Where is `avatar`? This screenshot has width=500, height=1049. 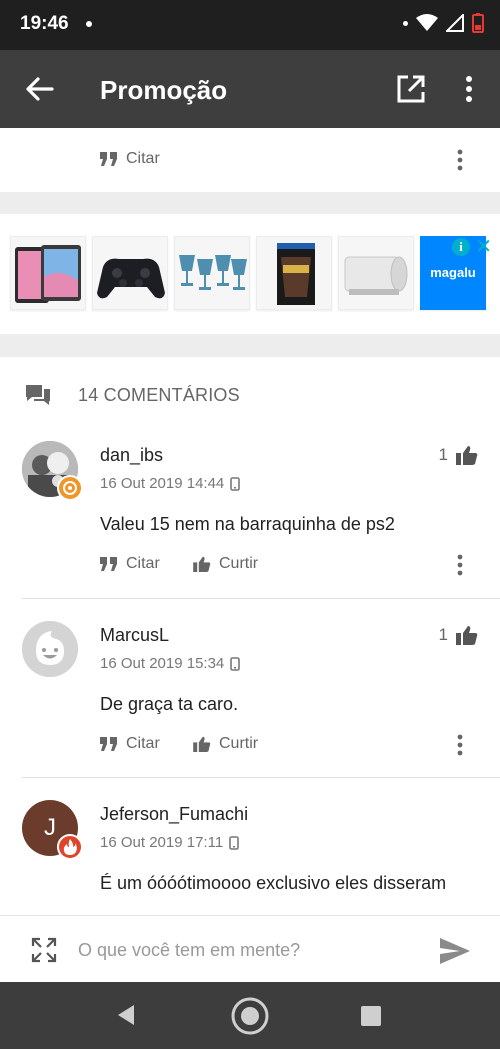
avatar is located at coordinates (50, 649).